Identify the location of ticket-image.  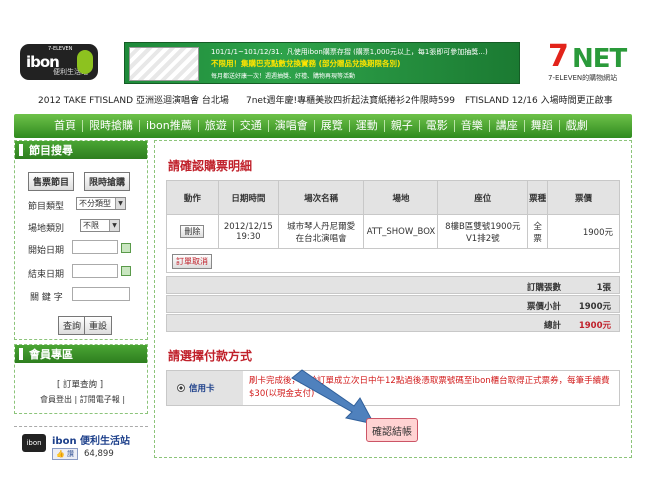
(164, 64).